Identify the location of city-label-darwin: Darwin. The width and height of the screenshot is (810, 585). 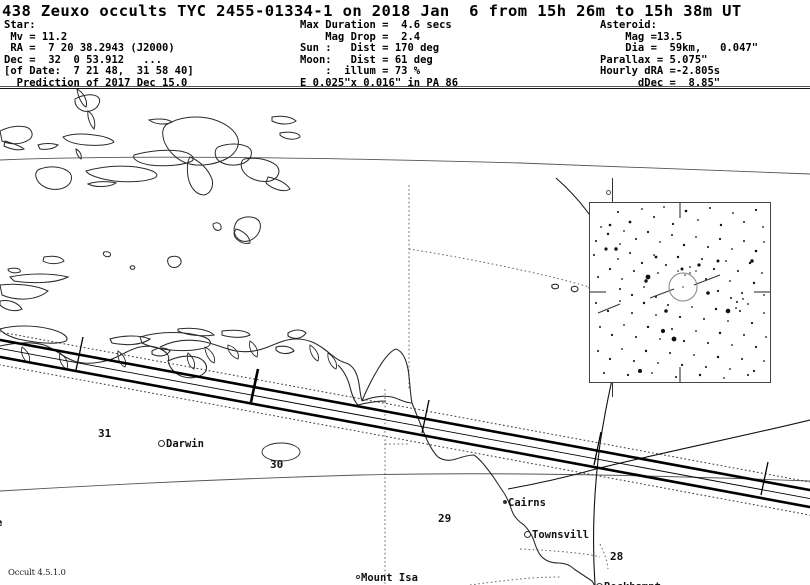
(181, 444).